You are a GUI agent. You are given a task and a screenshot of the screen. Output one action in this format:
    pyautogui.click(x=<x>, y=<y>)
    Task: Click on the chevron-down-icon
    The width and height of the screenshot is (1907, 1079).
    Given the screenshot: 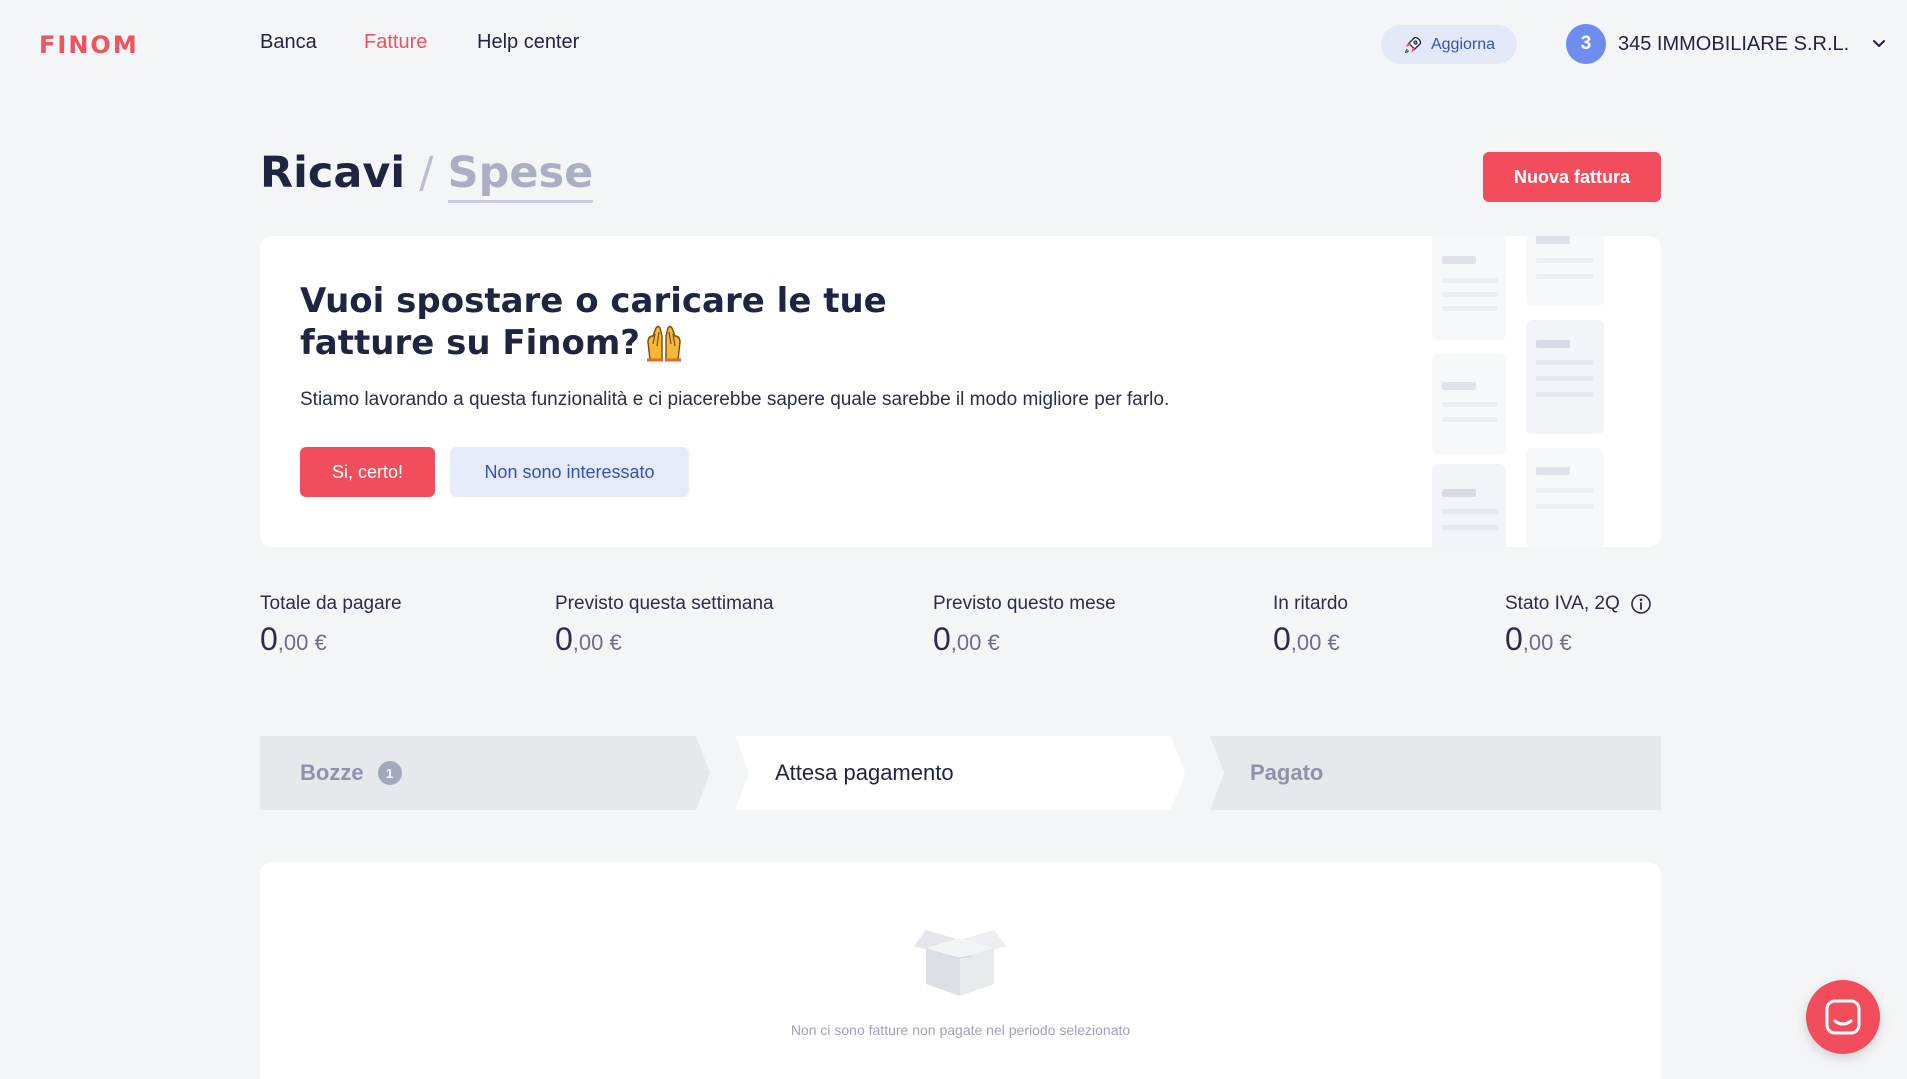 What is the action you would take?
    pyautogui.click(x=1879, y=43)
    